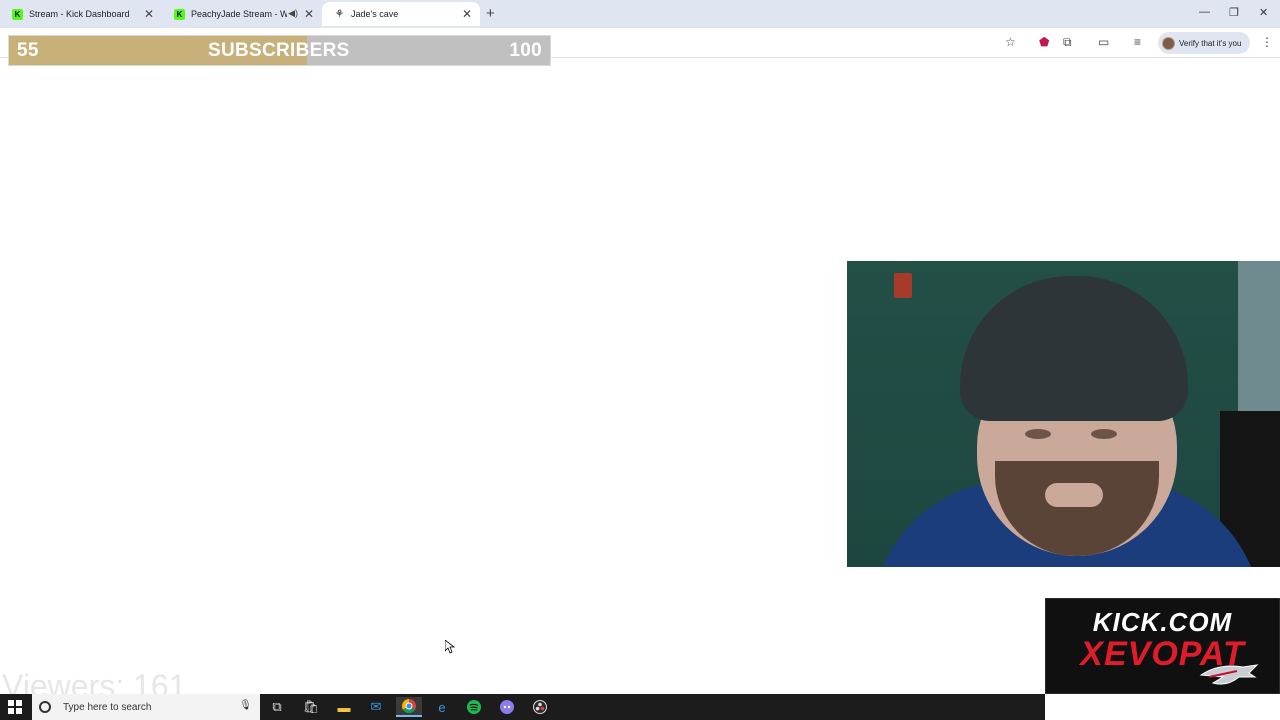  Describe the element at coordinates (245, 705) in the screenshot. I see `microphone-icon: 🎙` at that location.